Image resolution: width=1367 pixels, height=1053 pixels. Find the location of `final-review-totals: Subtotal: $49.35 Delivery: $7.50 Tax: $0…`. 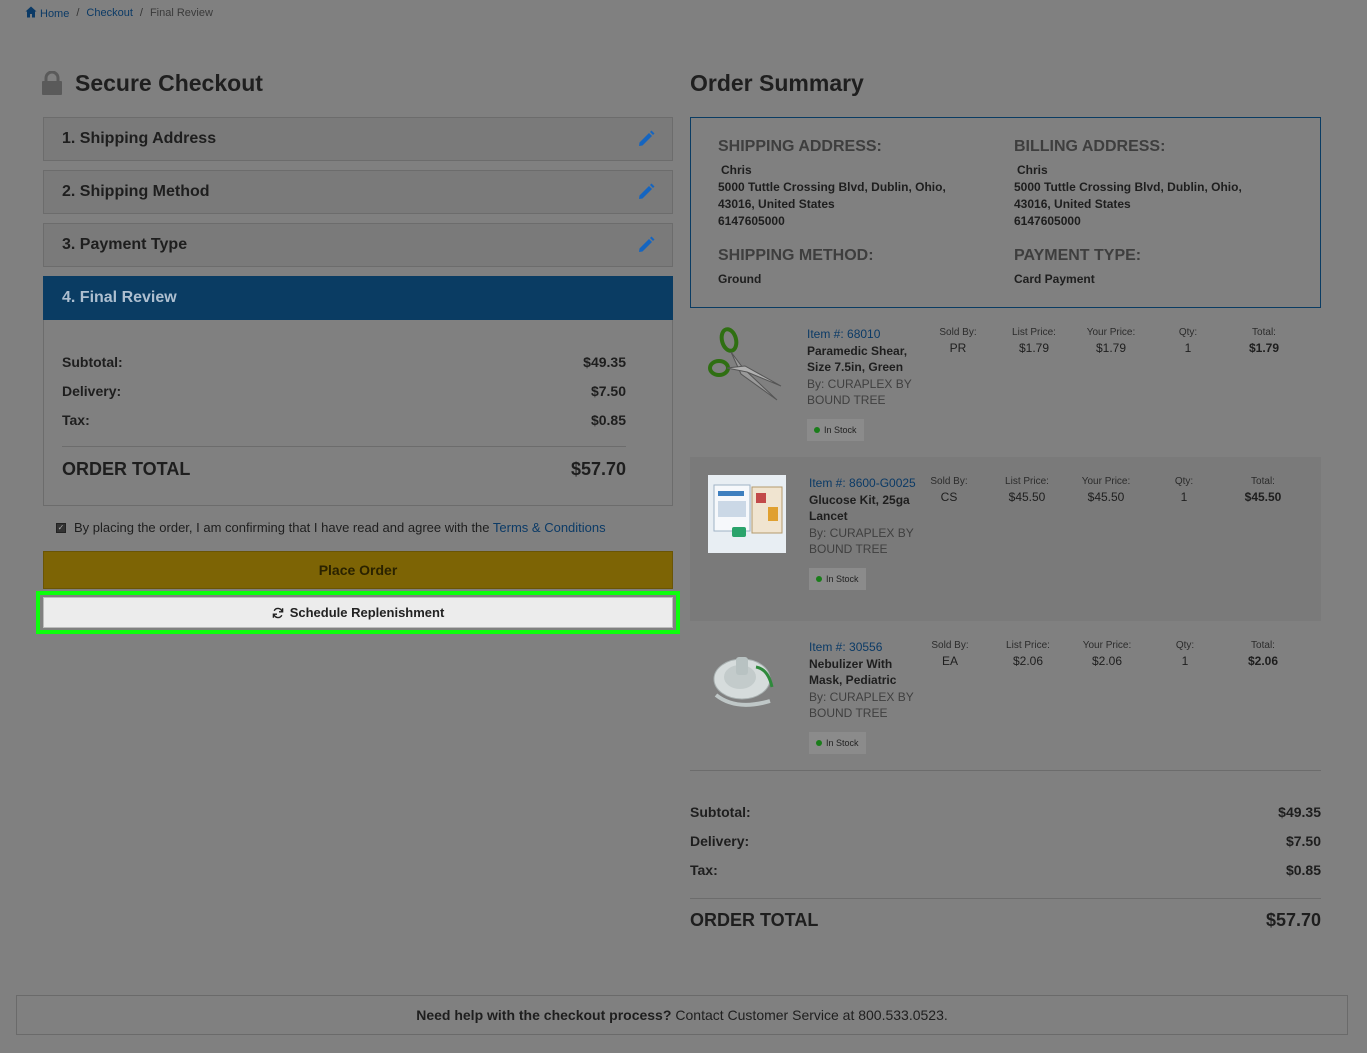

final-review-totals: Subtotal: $49.35 Delivery: $7.50 Tax: $0… is located at coordinates (358, 413).